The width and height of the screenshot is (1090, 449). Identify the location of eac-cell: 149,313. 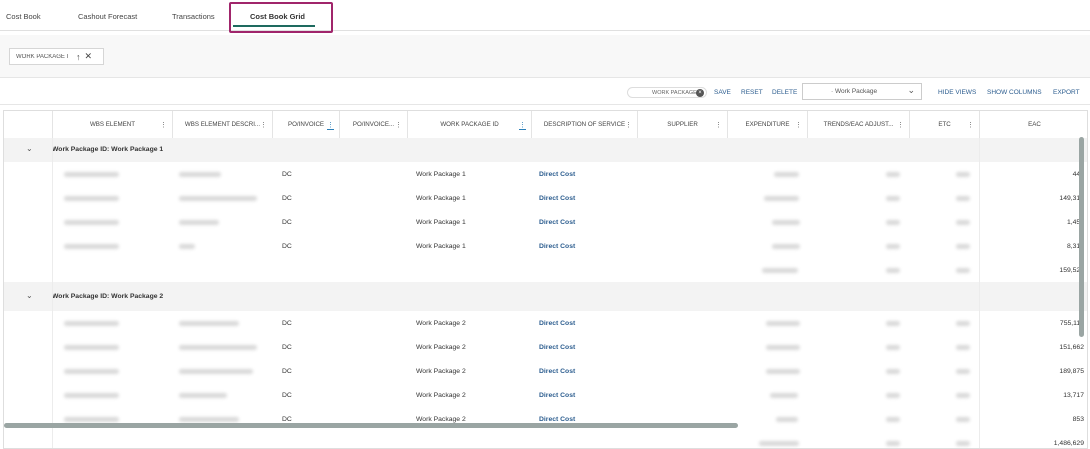
(1071, 198).